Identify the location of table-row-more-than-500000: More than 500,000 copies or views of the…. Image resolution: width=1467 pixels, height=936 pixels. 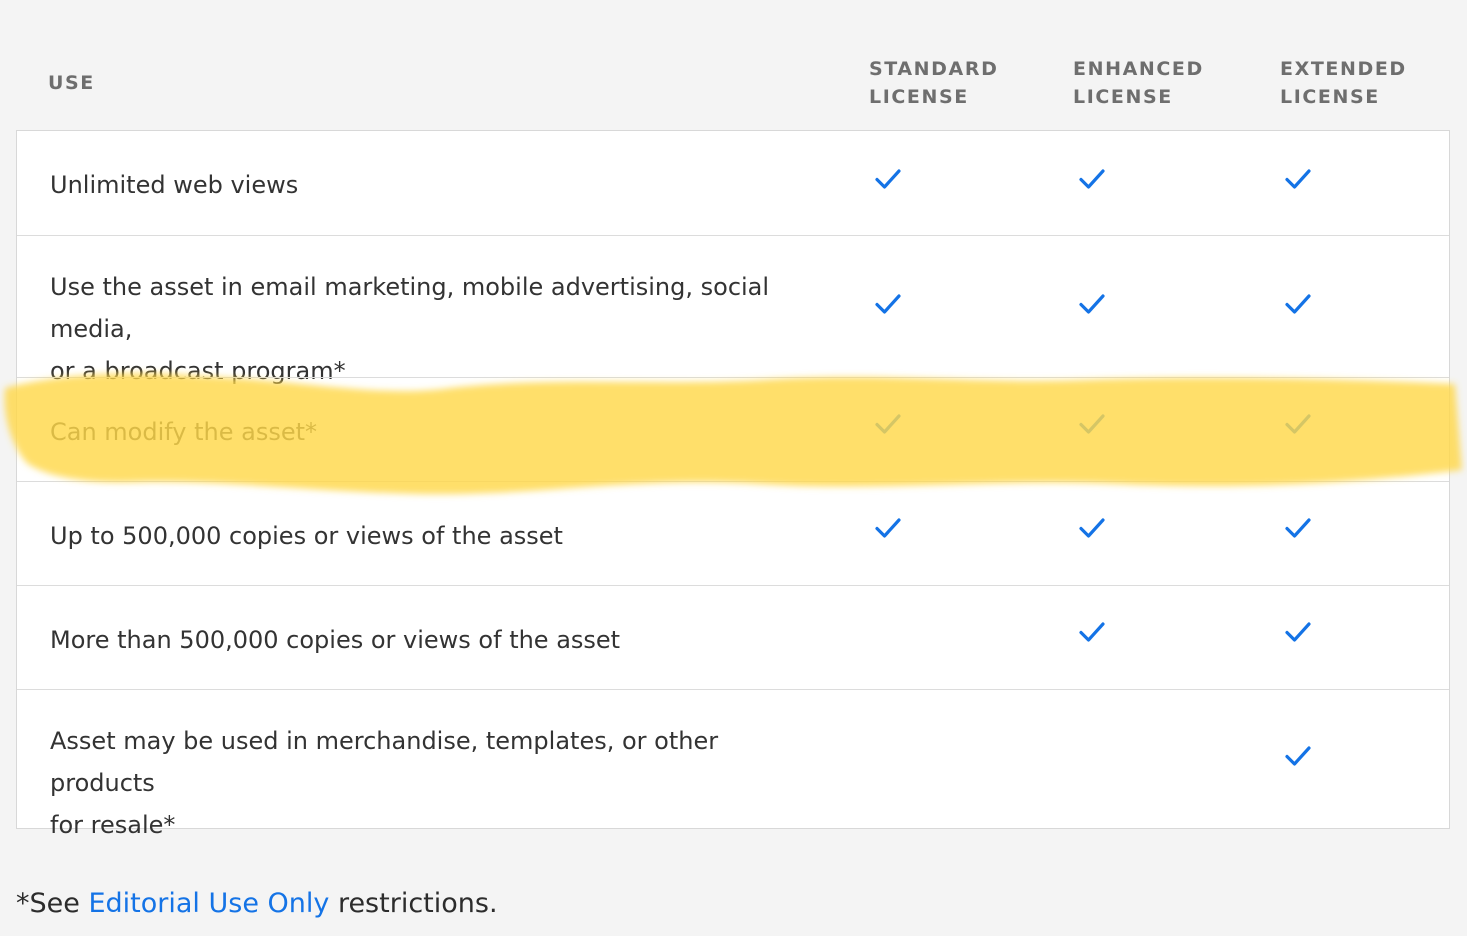
(733, 637).